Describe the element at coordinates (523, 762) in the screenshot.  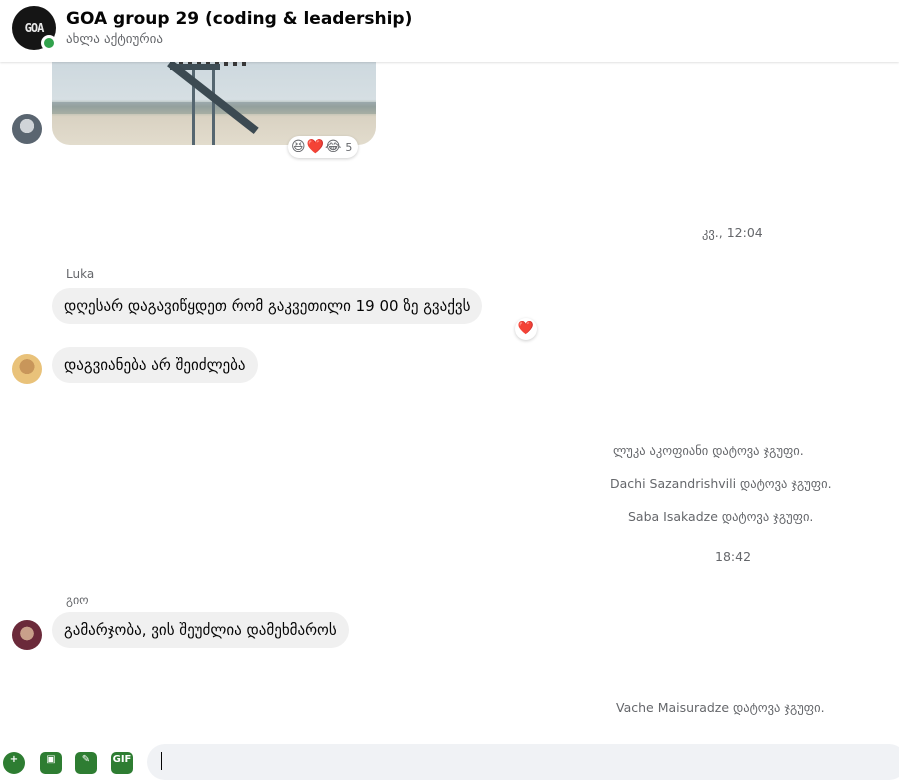
I see `message-input` at that location.